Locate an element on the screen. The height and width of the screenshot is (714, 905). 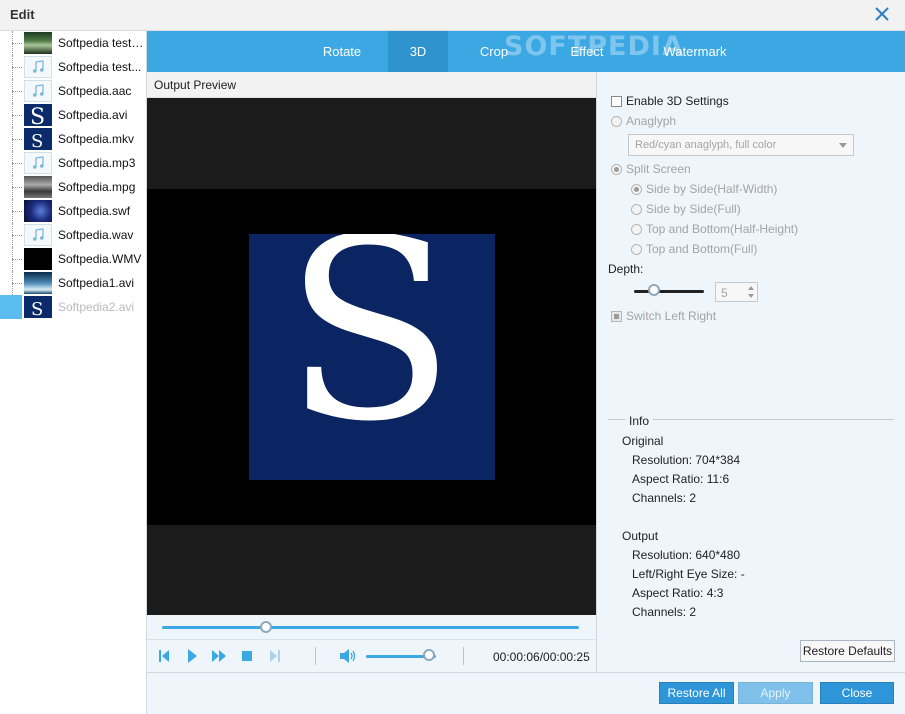
volume-icon is located at coordinates (348, 657).